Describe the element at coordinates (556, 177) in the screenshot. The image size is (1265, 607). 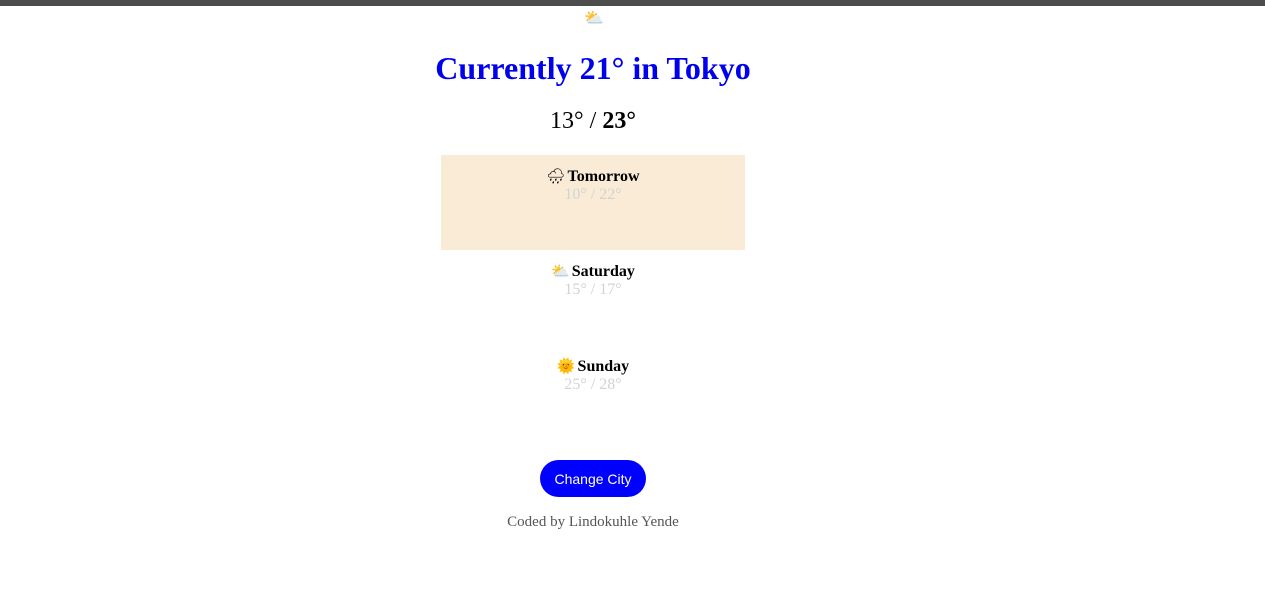
I see `rain-cloud-icon: 🌧` at that location.